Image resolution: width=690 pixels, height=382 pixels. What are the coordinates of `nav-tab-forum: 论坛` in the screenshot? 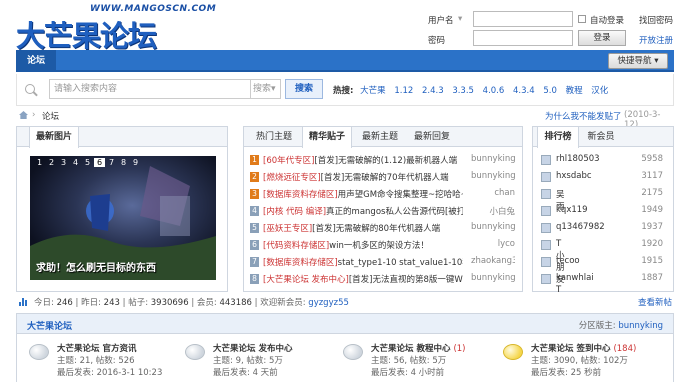 It's located at (36, 61).